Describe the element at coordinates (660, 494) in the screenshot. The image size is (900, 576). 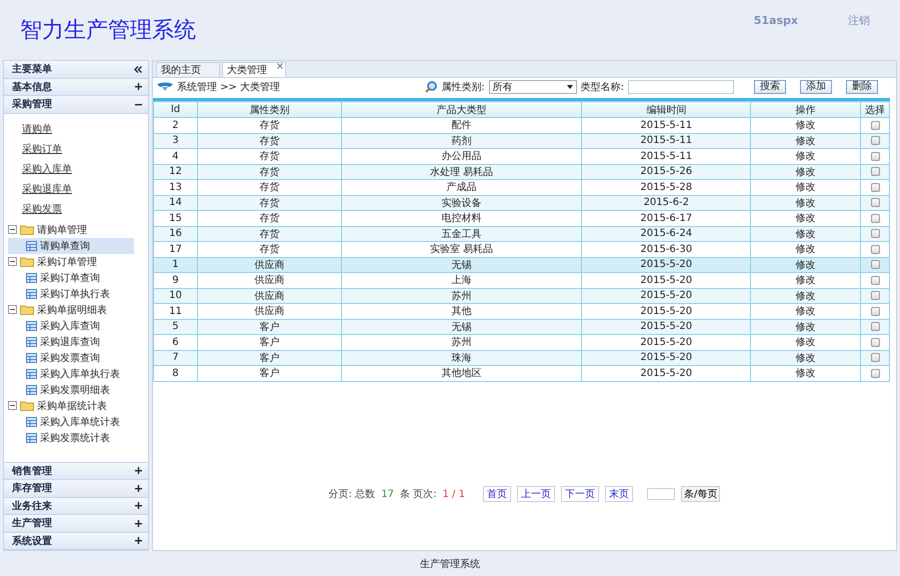
I see `page-size-input` at that location.